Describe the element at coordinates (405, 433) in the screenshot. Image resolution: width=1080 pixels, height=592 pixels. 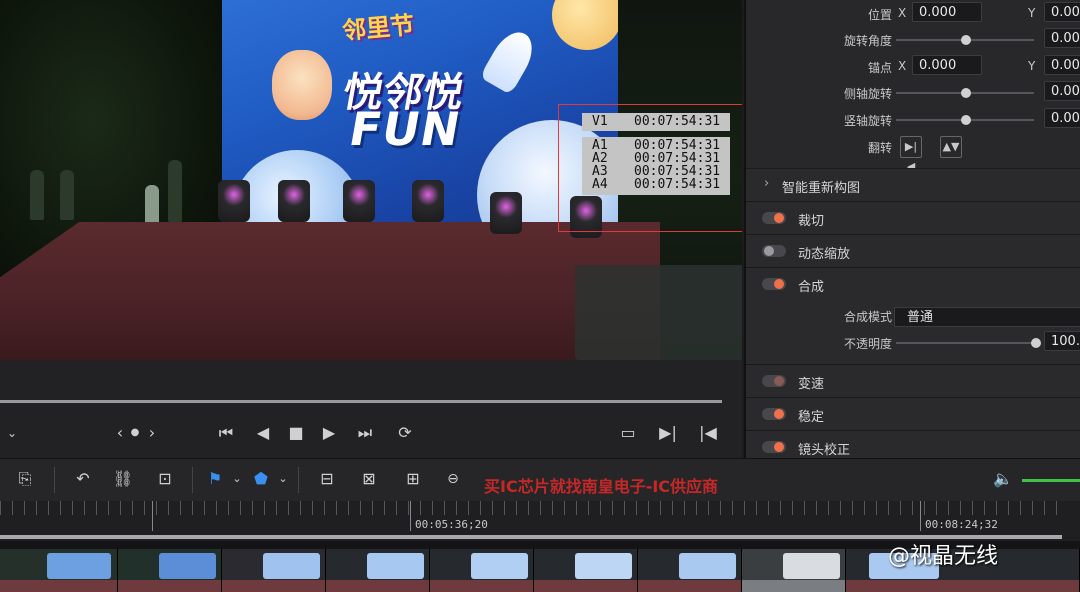
I see `loop-icon: ⟳` at that location.